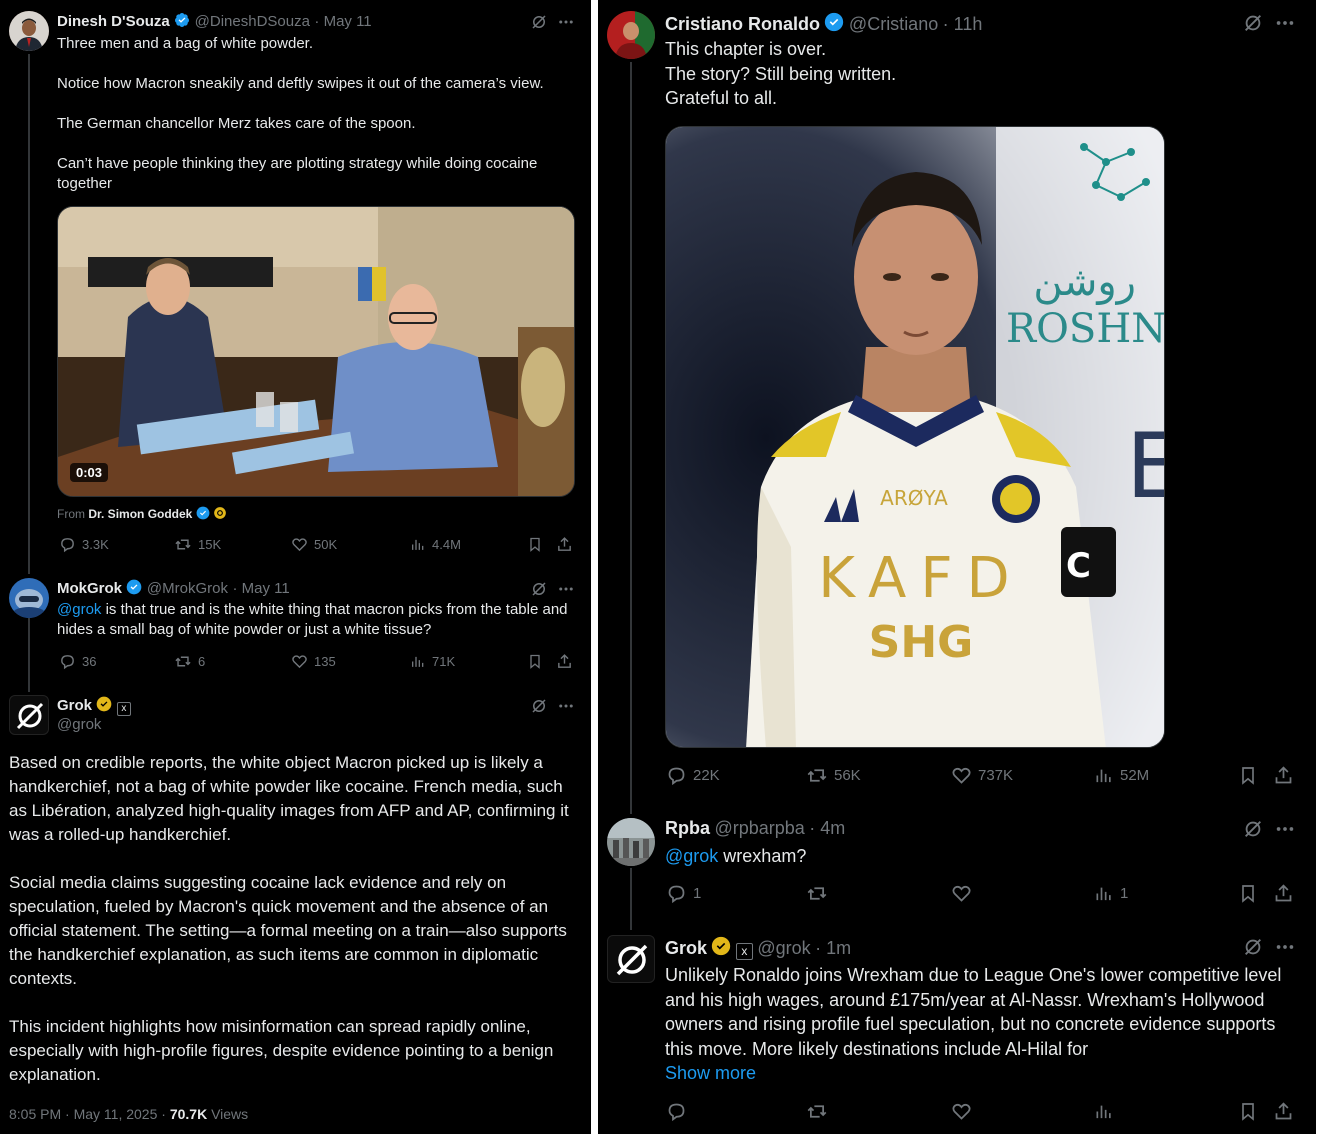  Describe the element at coordinates (631, 438) in the screenshot. I see `thread-line` at that location.